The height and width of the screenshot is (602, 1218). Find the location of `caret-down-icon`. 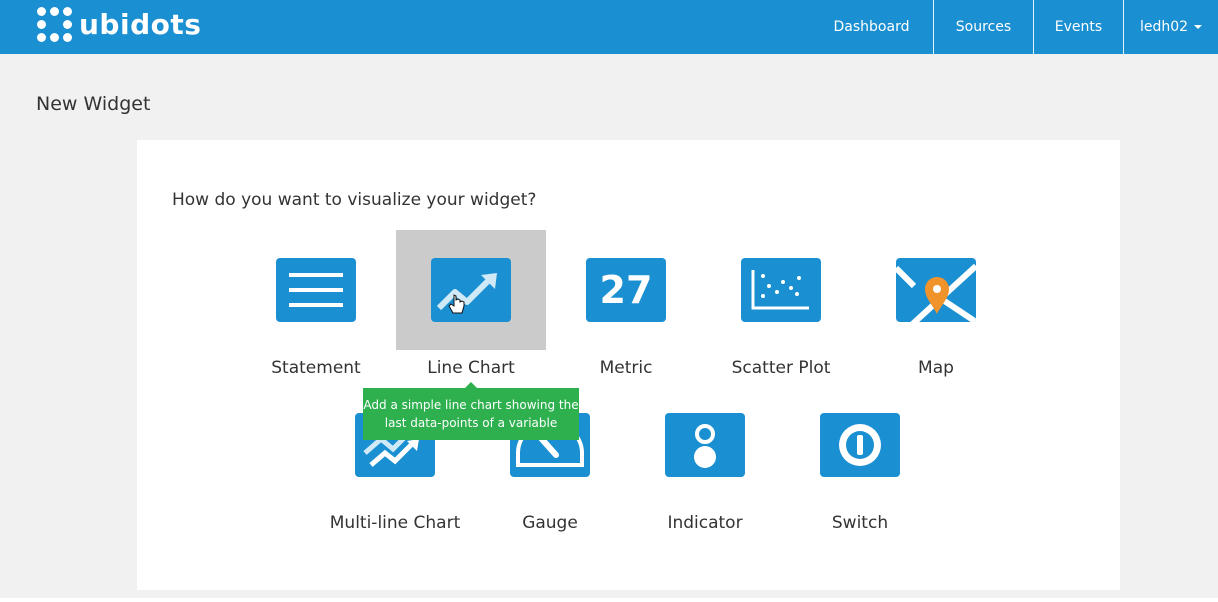

caret-down-icon is located at coordinates (1198, 27).